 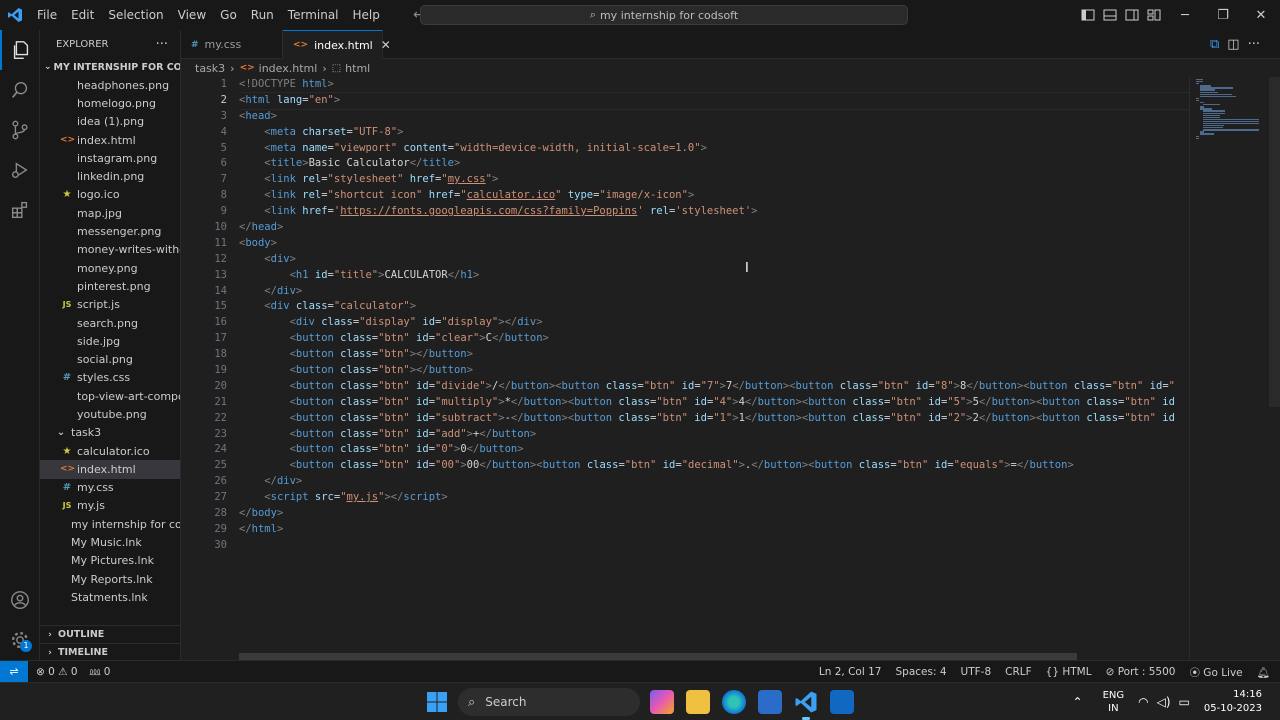 What do you see at coordinates (20, 600) in the screenshot?
I see `accounts-icon` at bounding box center [20, 600].